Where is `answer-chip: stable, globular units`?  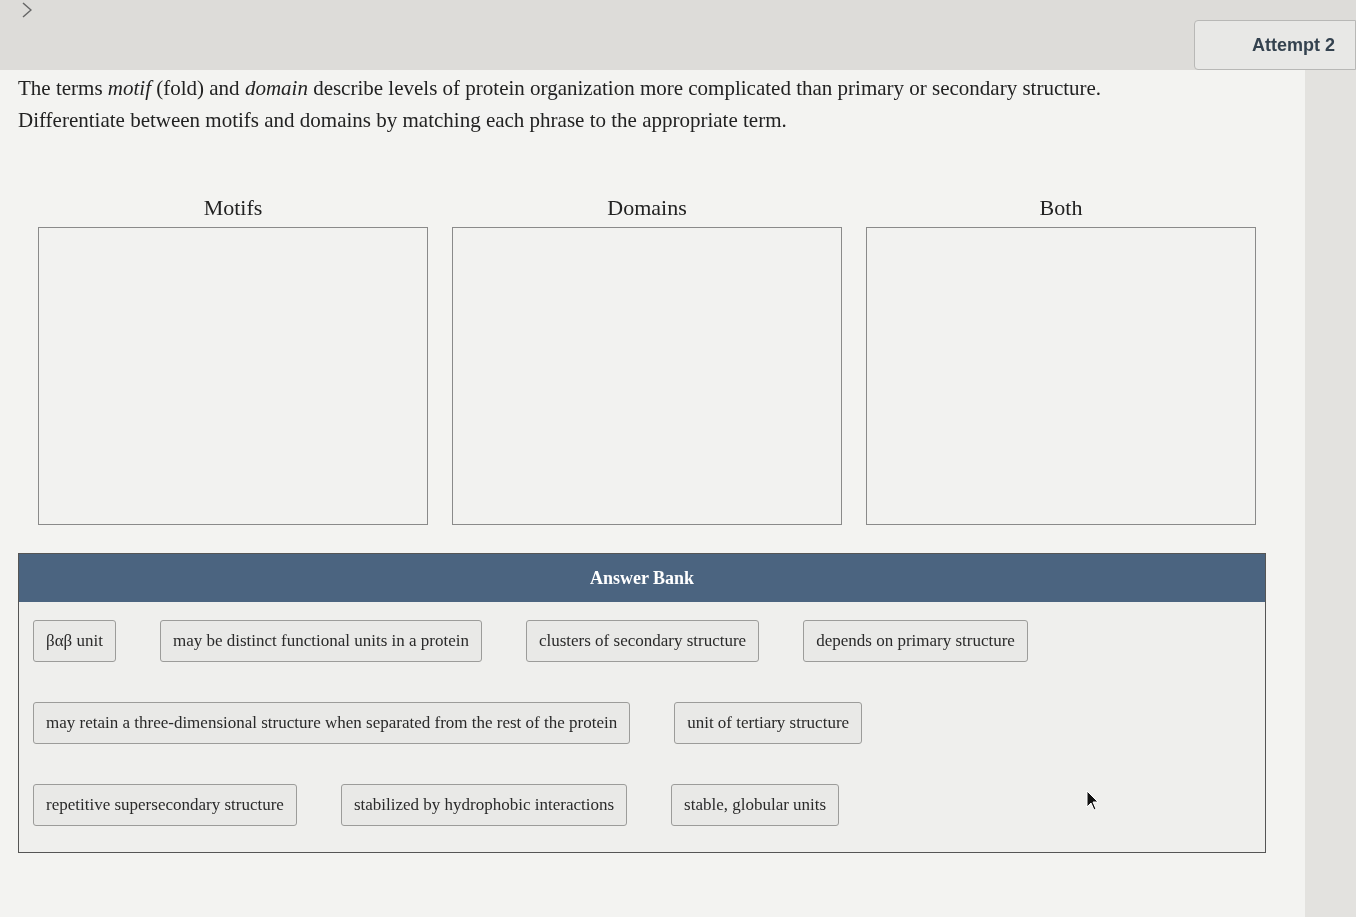
answer-chip: stable, globular units is located at coordinates (755, 805).